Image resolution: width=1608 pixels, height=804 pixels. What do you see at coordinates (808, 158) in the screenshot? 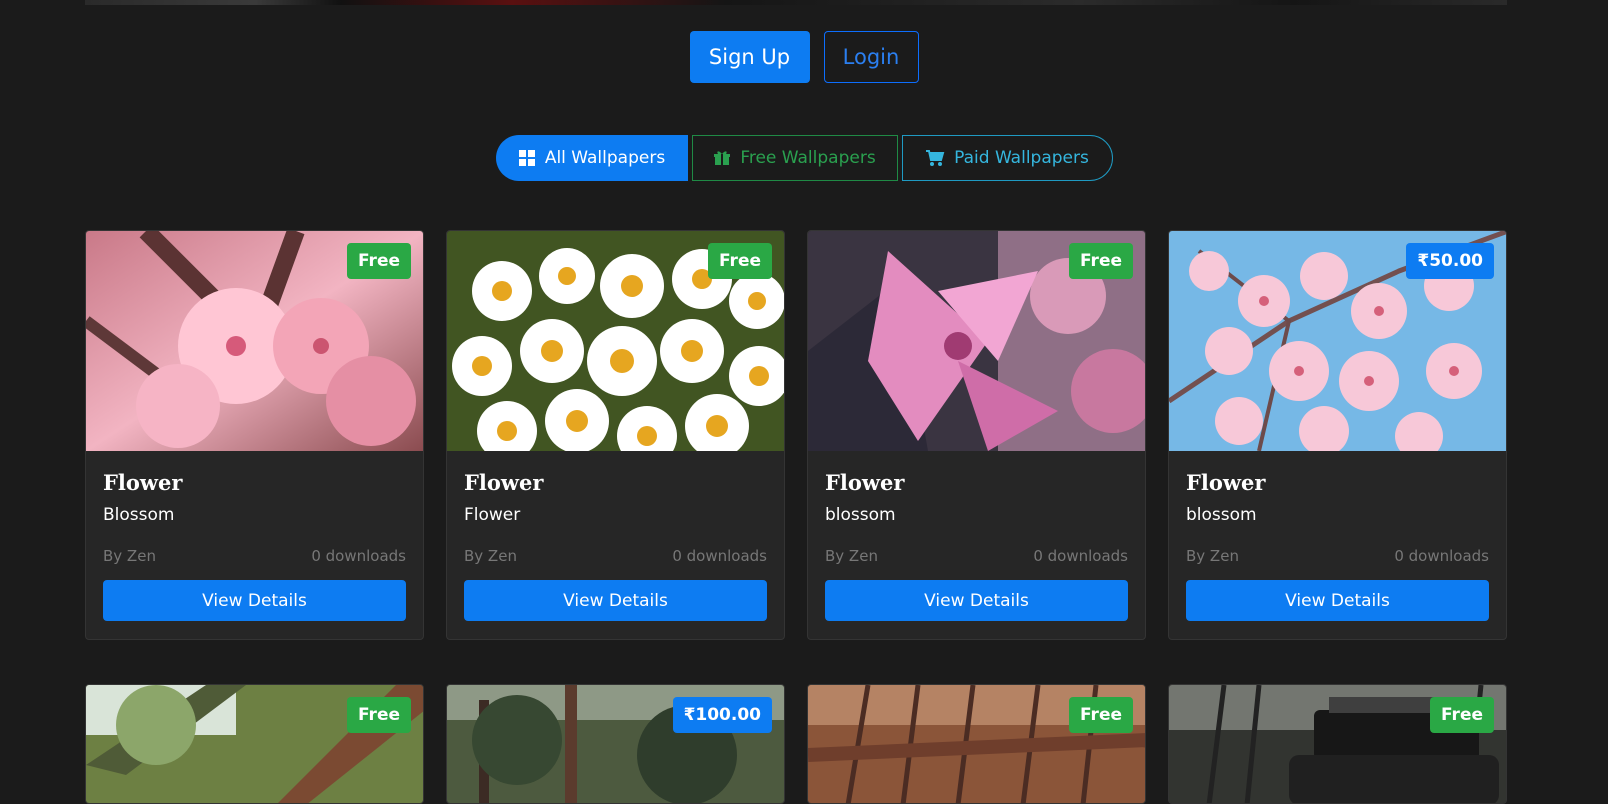
I see `filter-free-label: Free Wallpapers` at bounding box center [808, 158].